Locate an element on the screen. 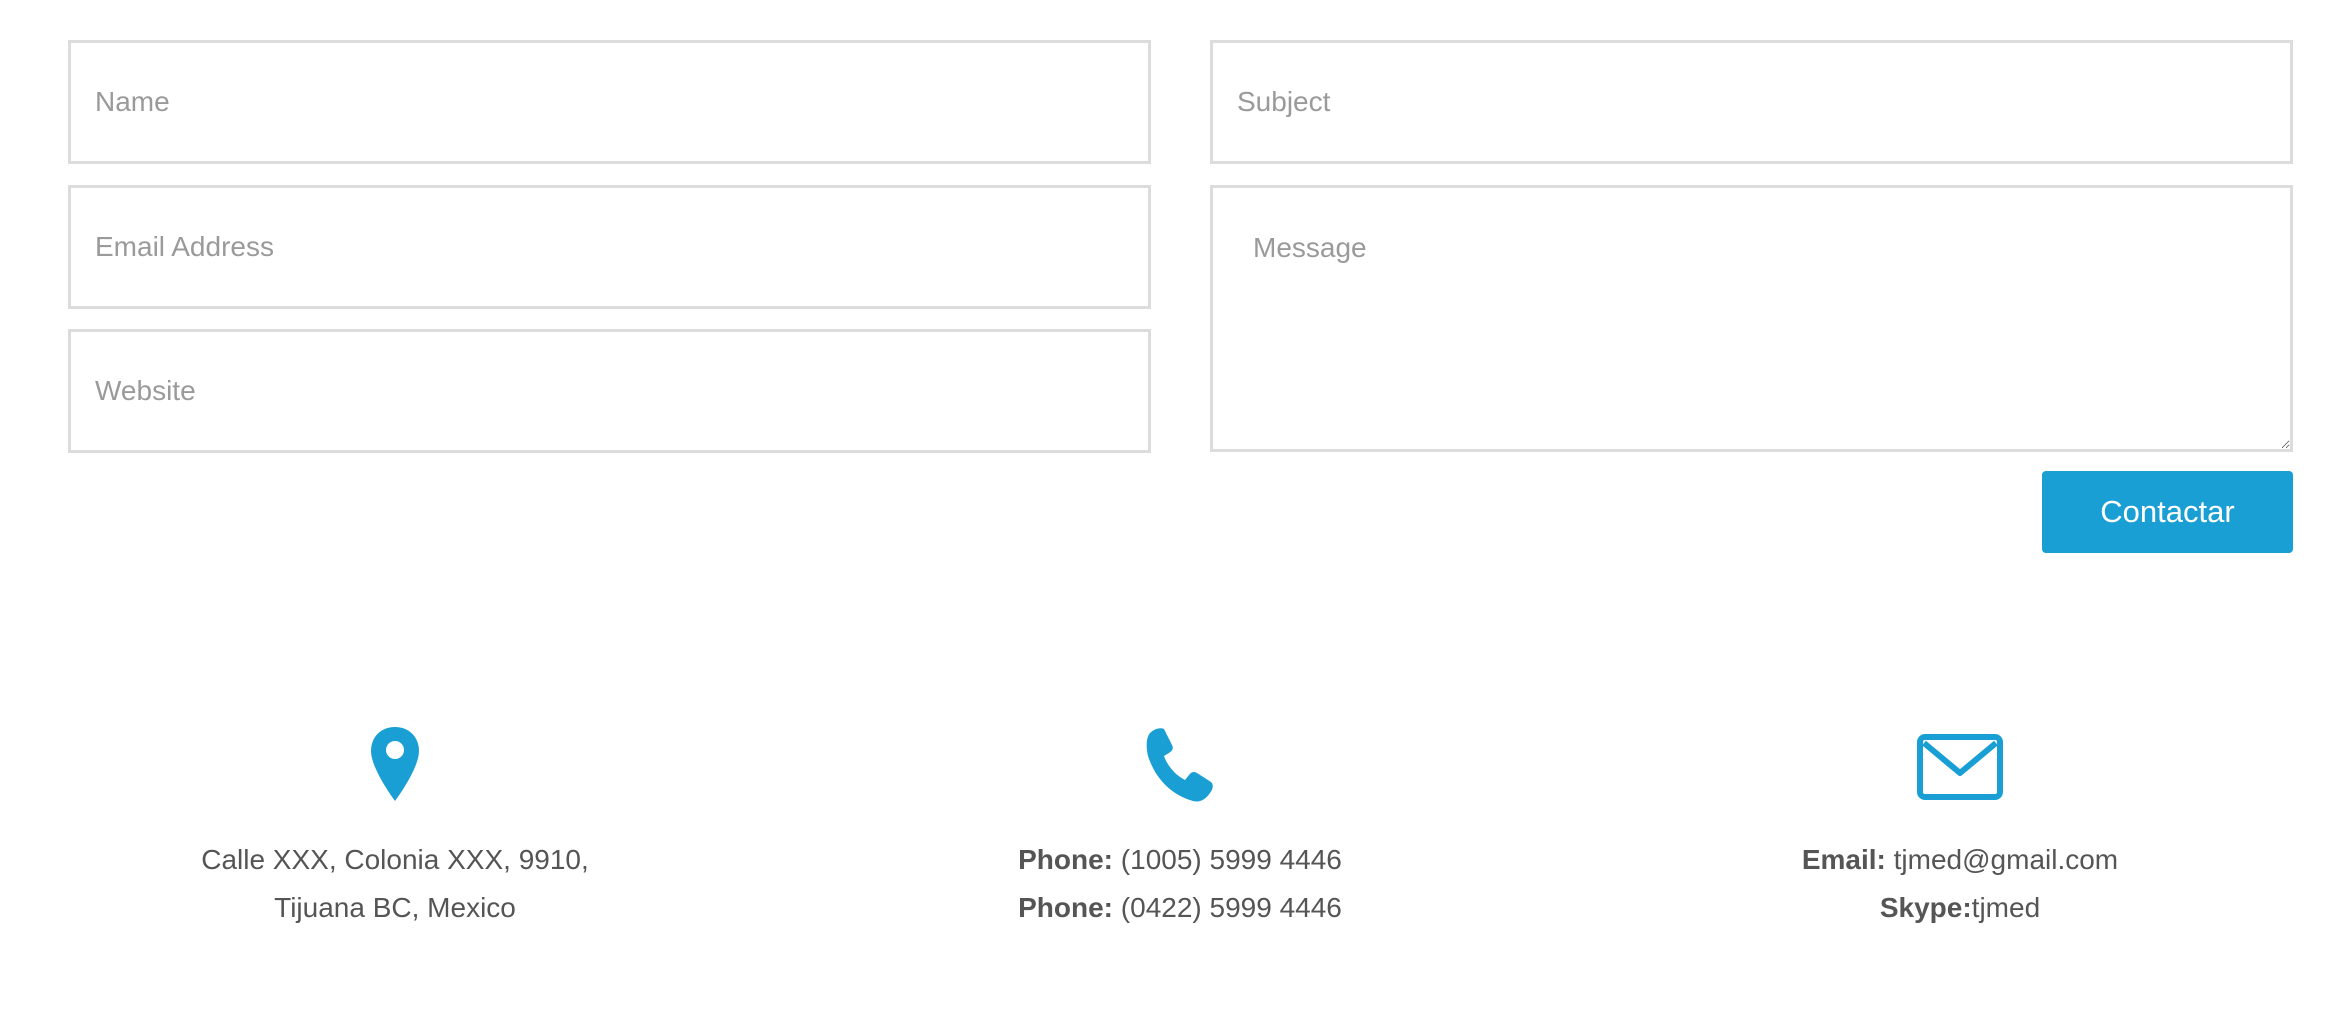 The width and height of the screenshot is (2348, 1028). subject-input is located at coordinates (1751, 102).